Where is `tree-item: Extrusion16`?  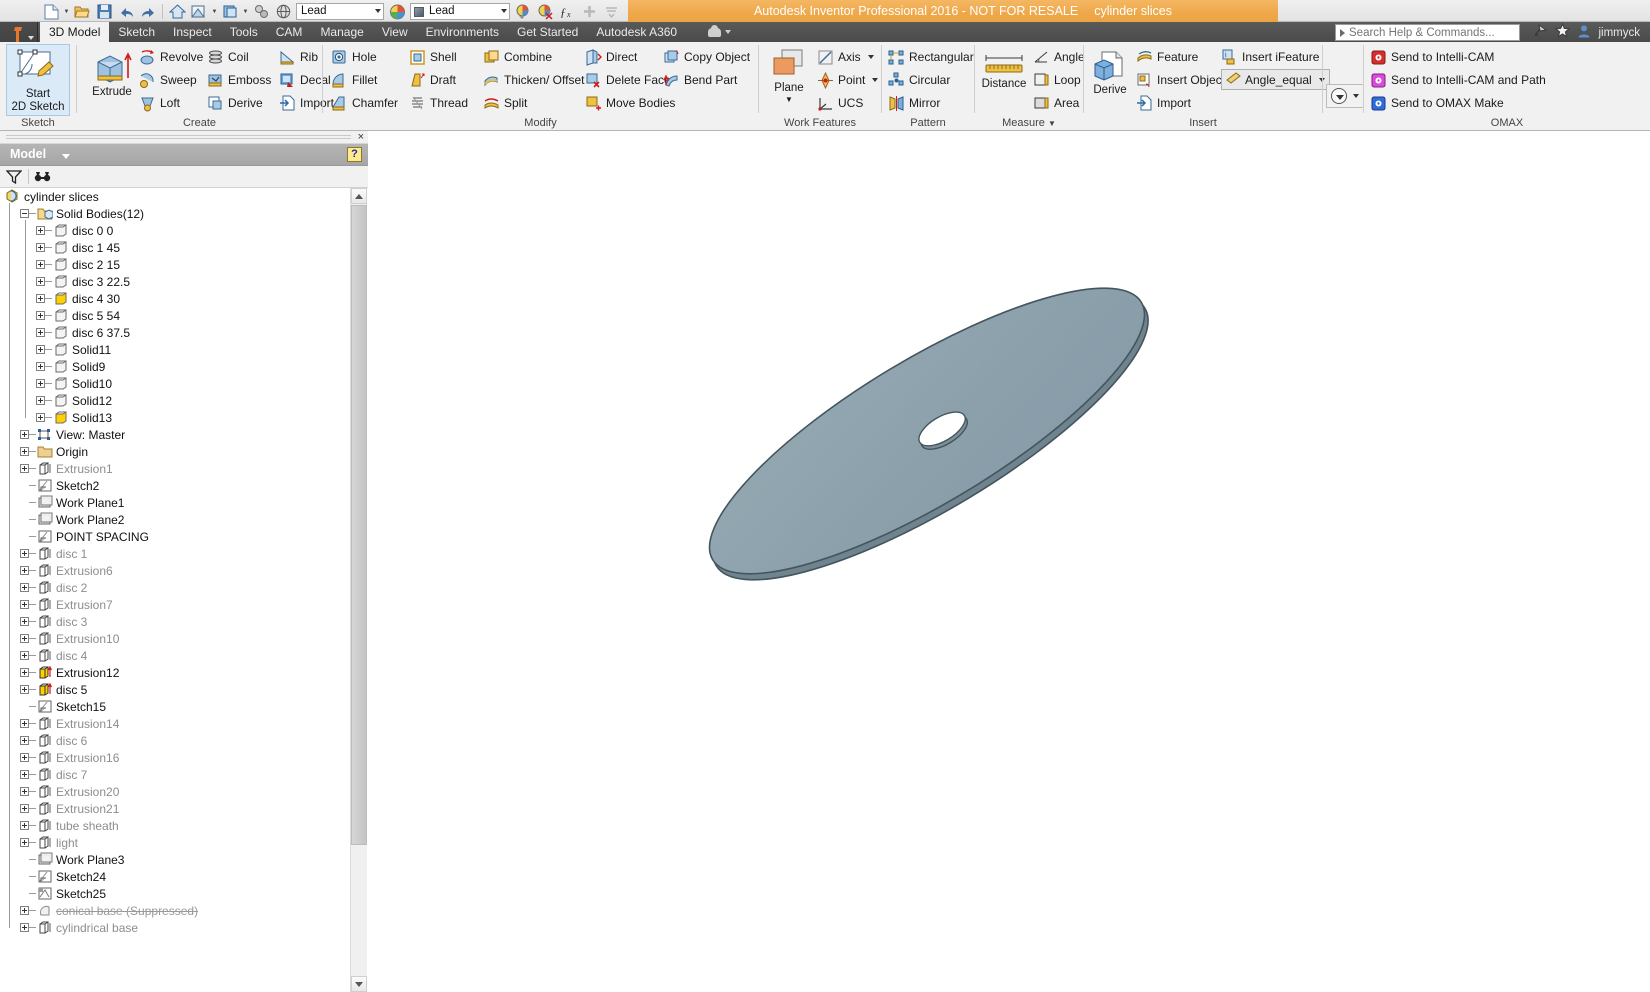 tree-item: Extrusion16 is located at coordinates (174, 757).